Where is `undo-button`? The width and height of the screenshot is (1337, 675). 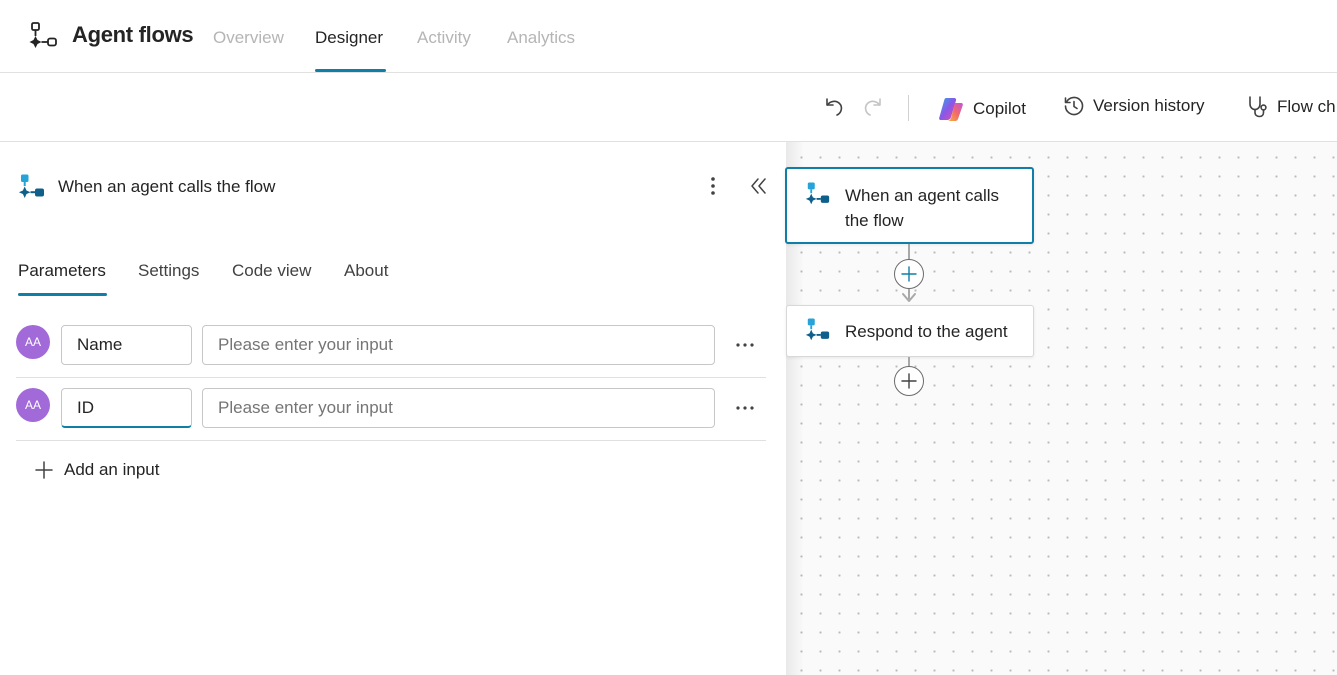 undo-button is located at coordinates (834, 107).